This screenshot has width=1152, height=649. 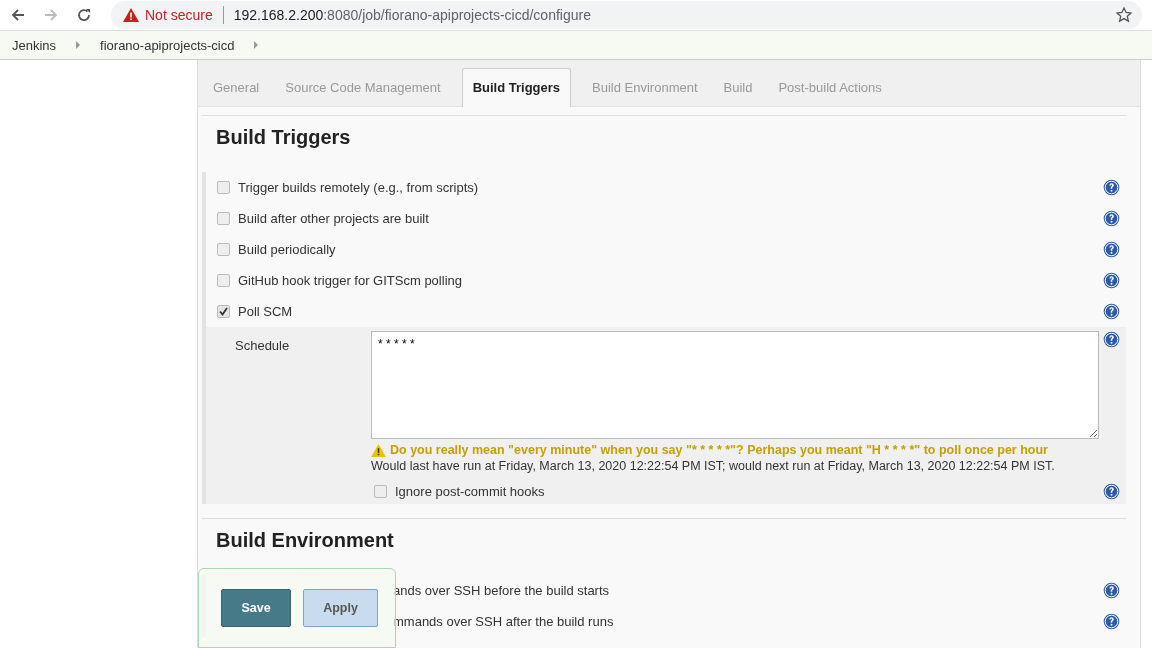 What do you see at coordinates (34, 45) in the screenshot?
I see `breadcrumb-link: Jenkins` at bounding box center [34, 45].